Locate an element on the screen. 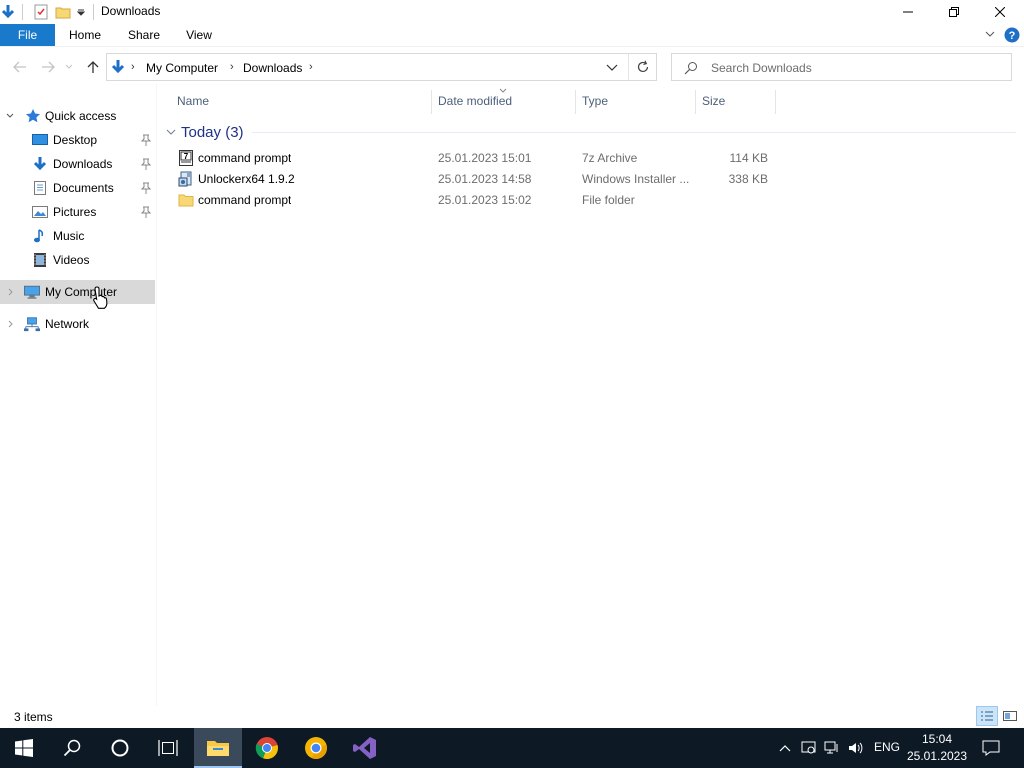  visual-studio-taskbar-button is located at coordinates (365, 748).